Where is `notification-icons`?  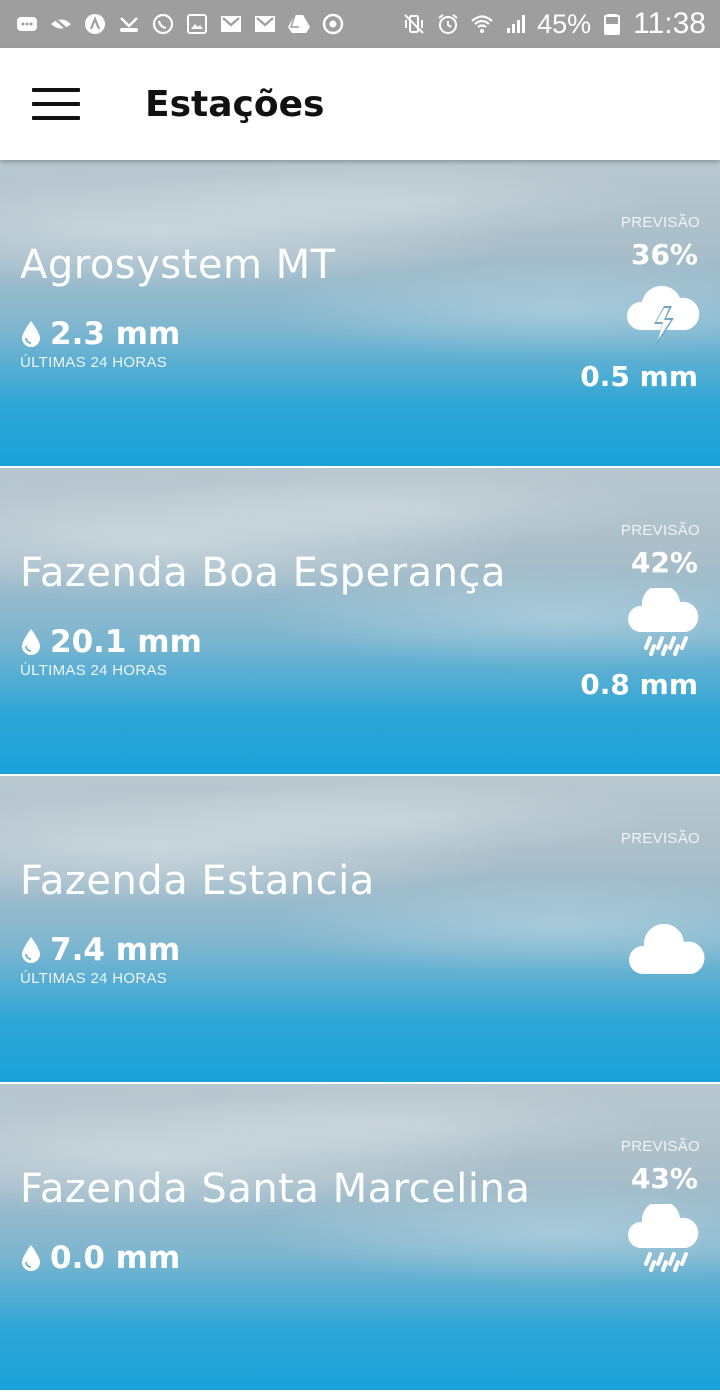 notification-icons is located at coordinates (180, 24).